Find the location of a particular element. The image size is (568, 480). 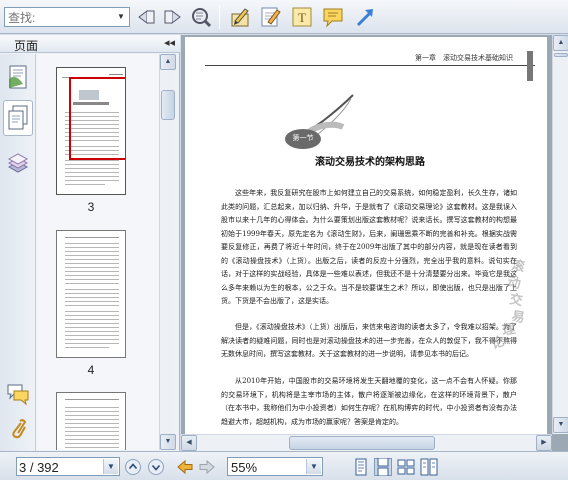

go-forward-button is located at coordinates (207, 467).